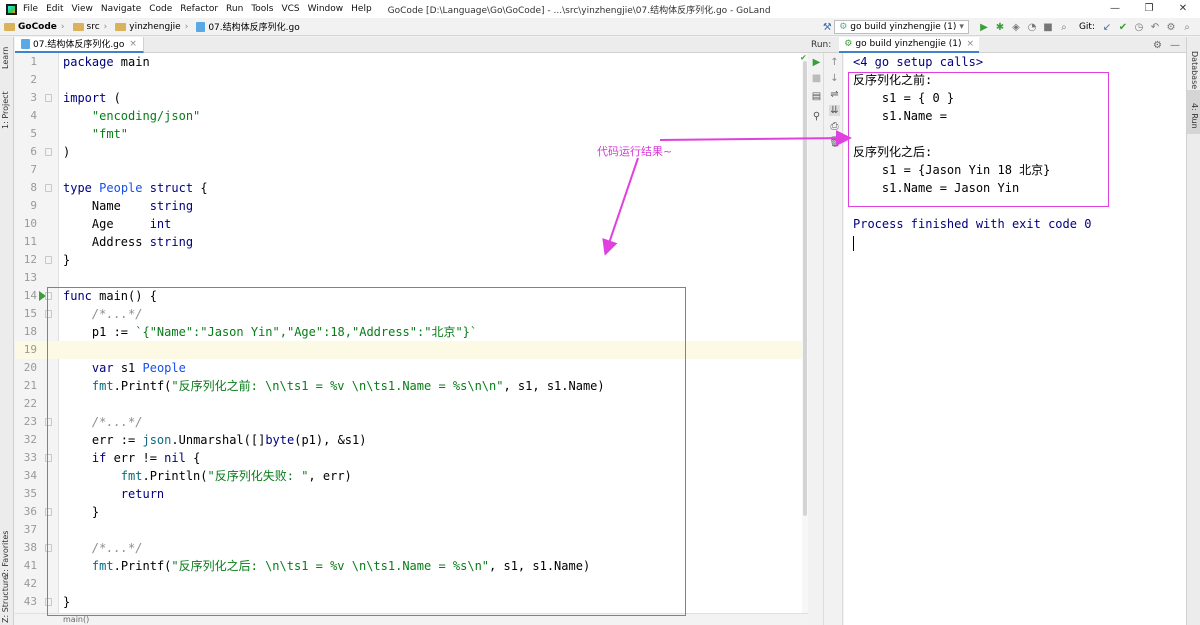 Image resolution: width=1200 pixels, height=625 pixels. What do you see at coordinates (835, 142) in the screenshot?
I see `trash-icon: 🗑` at bounding box center [835, 142].